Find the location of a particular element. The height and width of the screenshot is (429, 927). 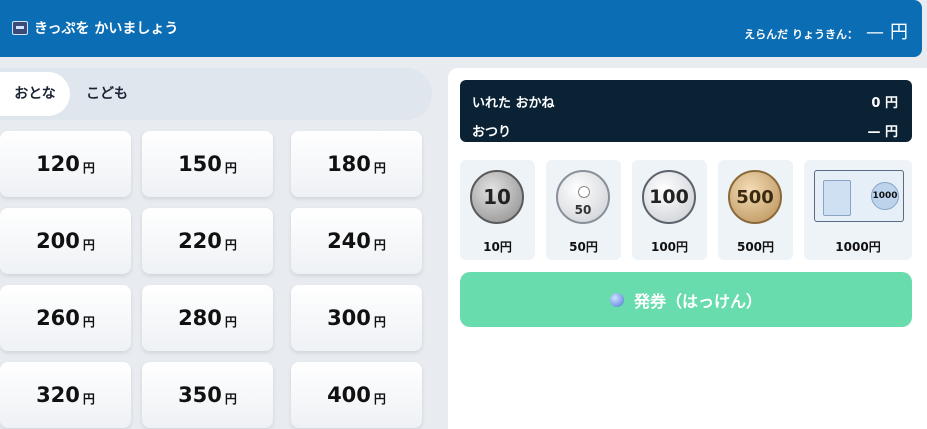

tab-child: こども is located at coordinates (107, 94).